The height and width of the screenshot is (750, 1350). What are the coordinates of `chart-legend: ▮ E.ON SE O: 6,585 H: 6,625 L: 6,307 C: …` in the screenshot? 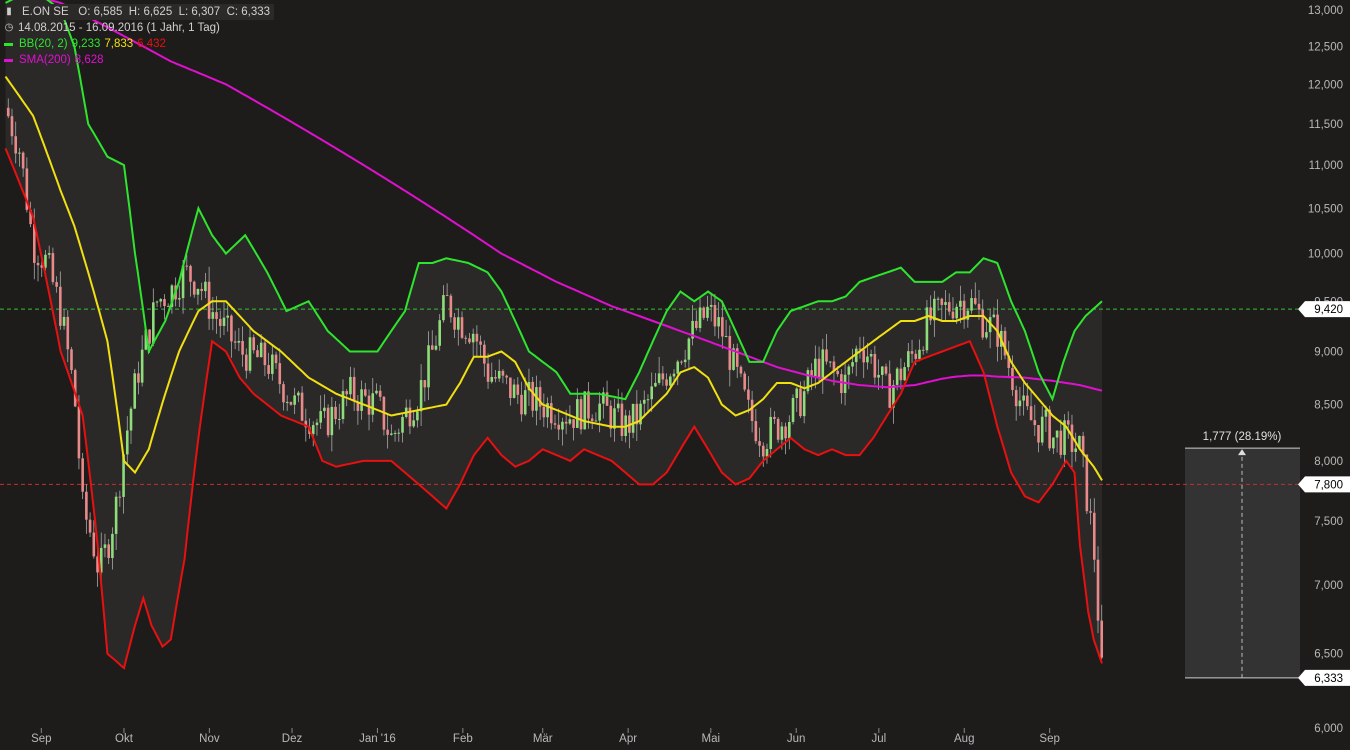 It's located at (139, 36).